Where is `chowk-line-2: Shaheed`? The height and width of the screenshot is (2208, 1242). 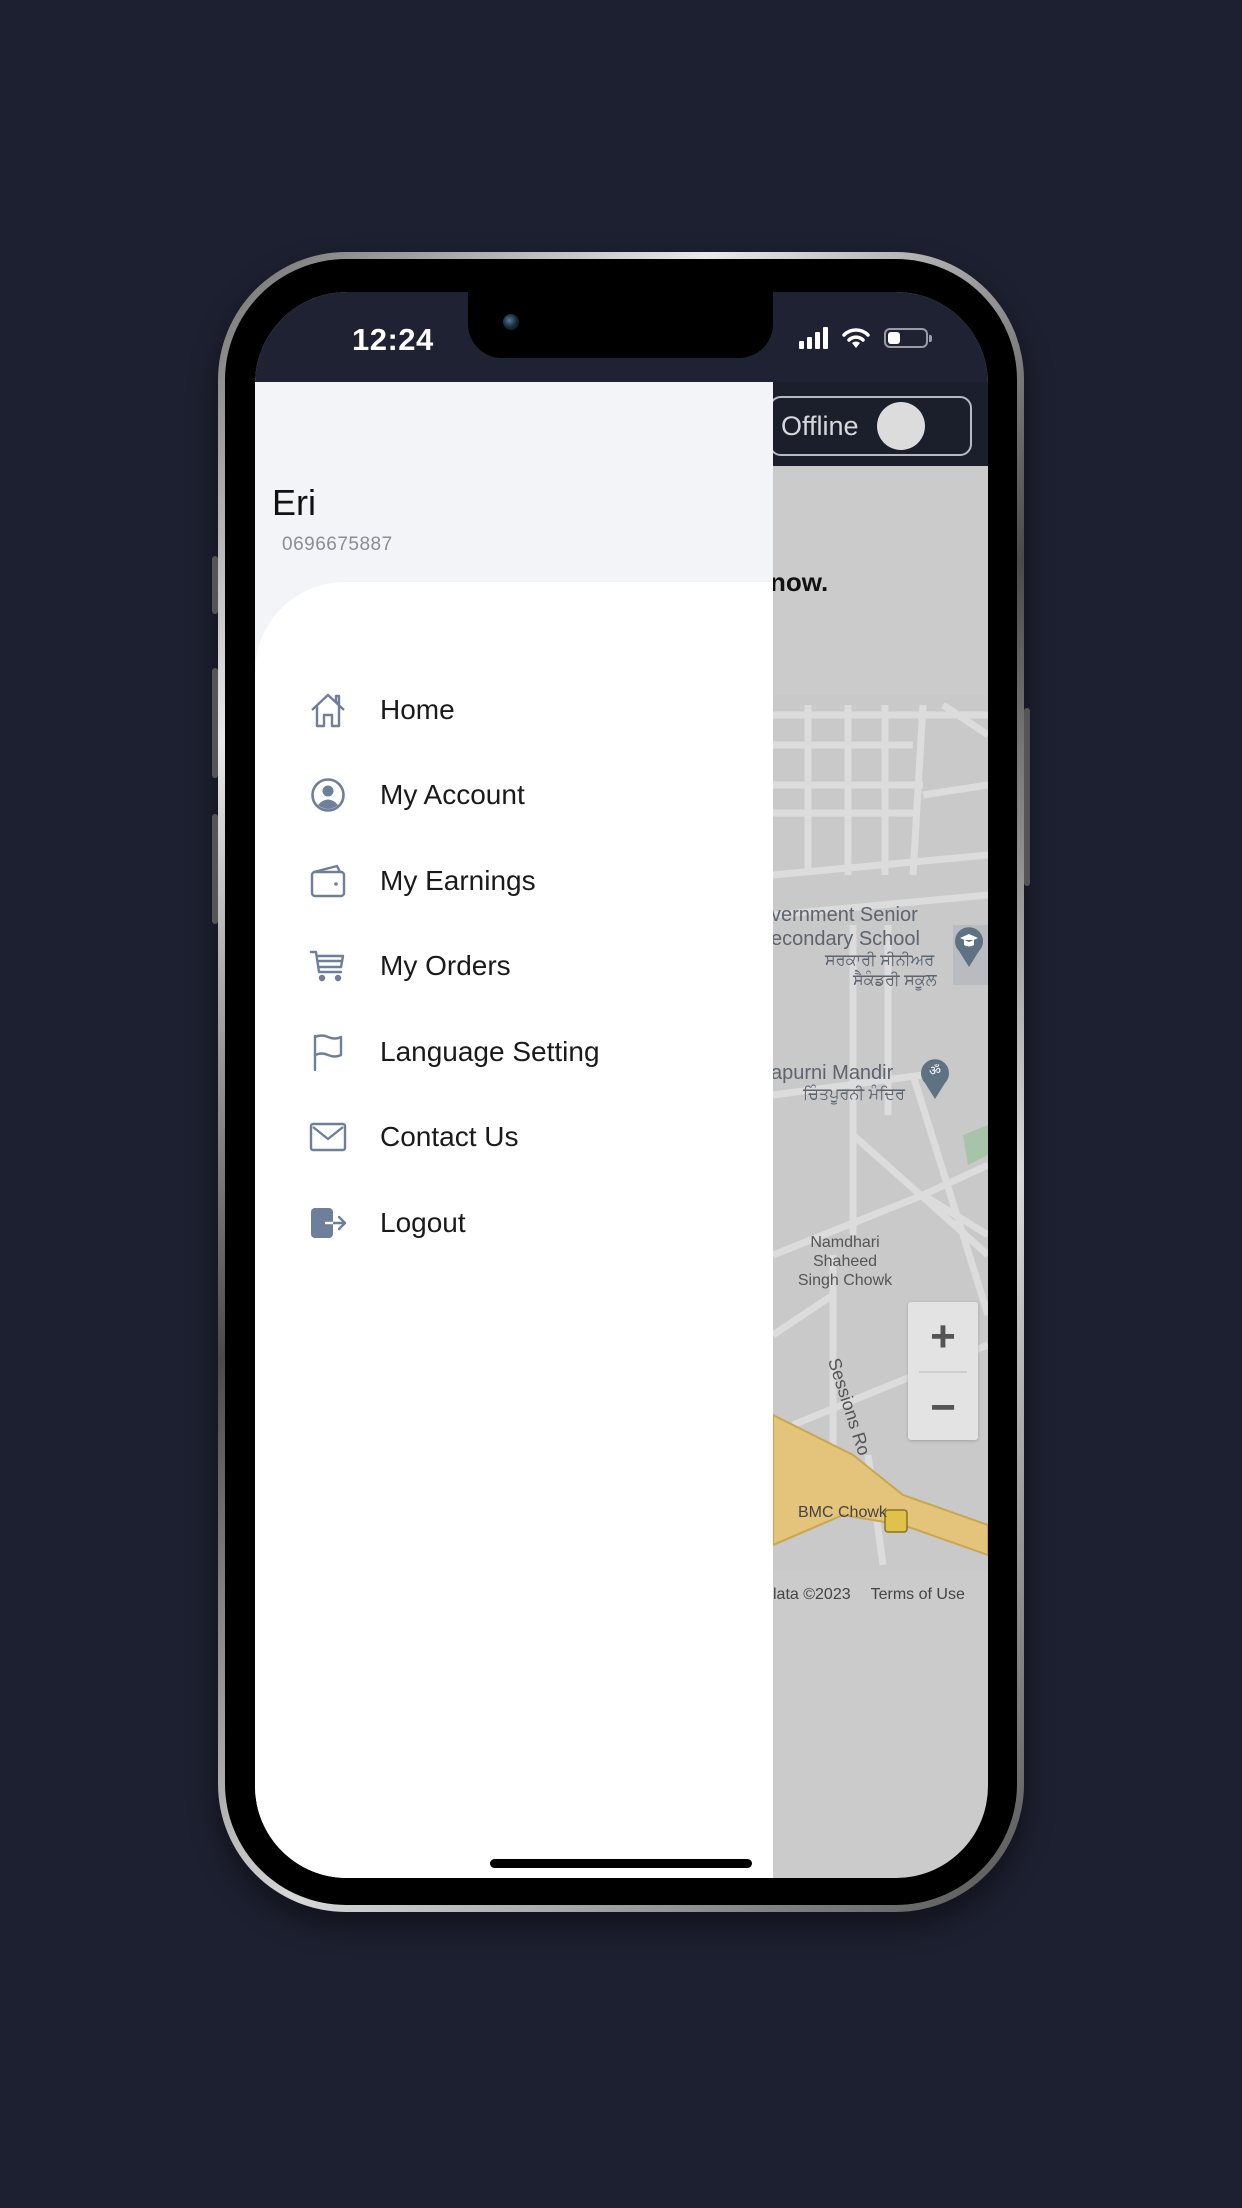
chowk-line-2: Shaheed is located at coordinates (845, 1261).